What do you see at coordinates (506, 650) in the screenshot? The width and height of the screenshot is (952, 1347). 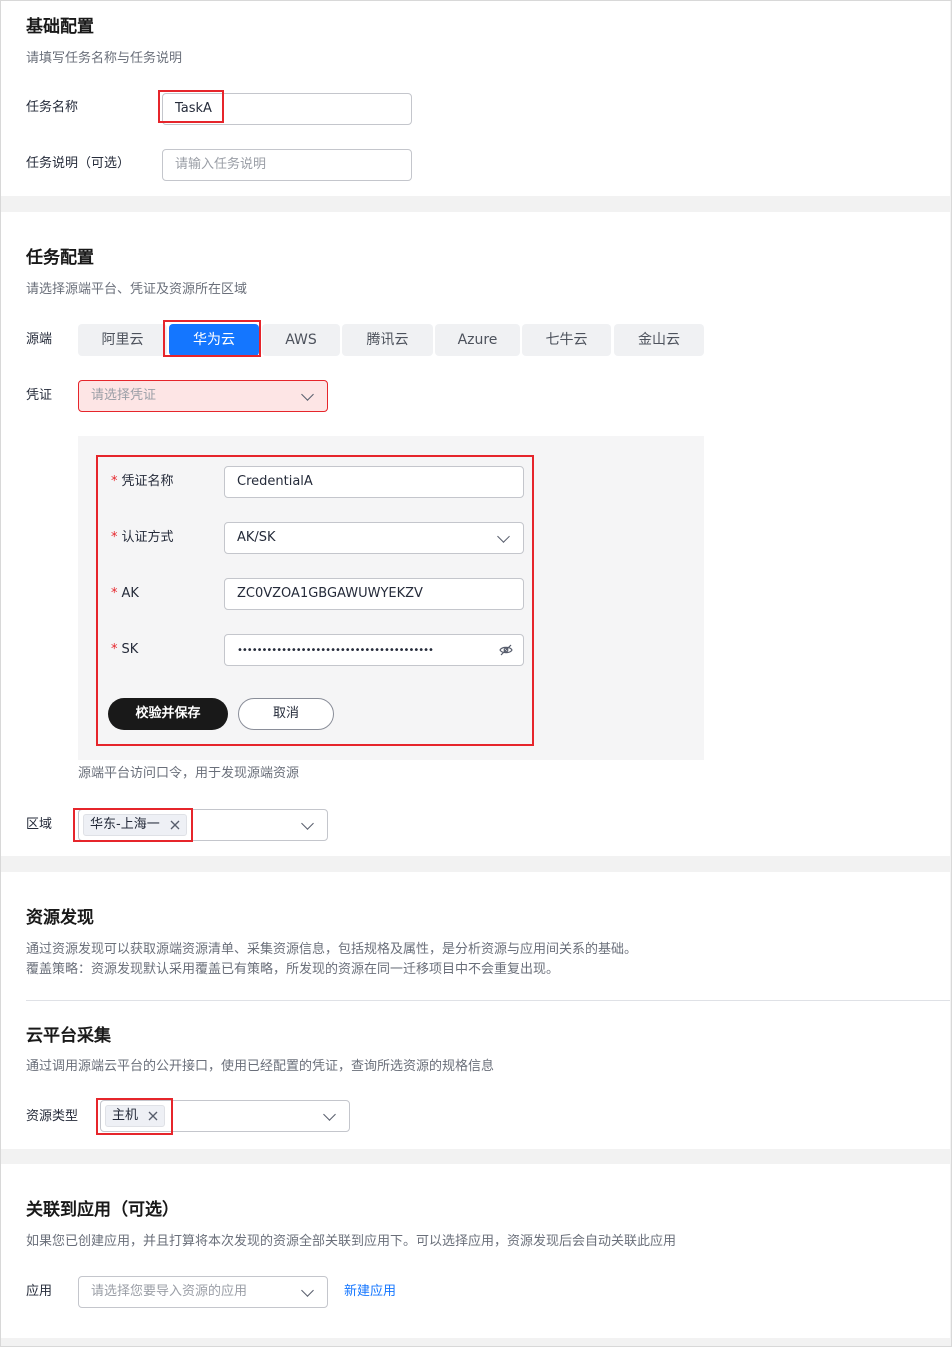 I see `eye-off-icon` at bounding box center [506, 650].